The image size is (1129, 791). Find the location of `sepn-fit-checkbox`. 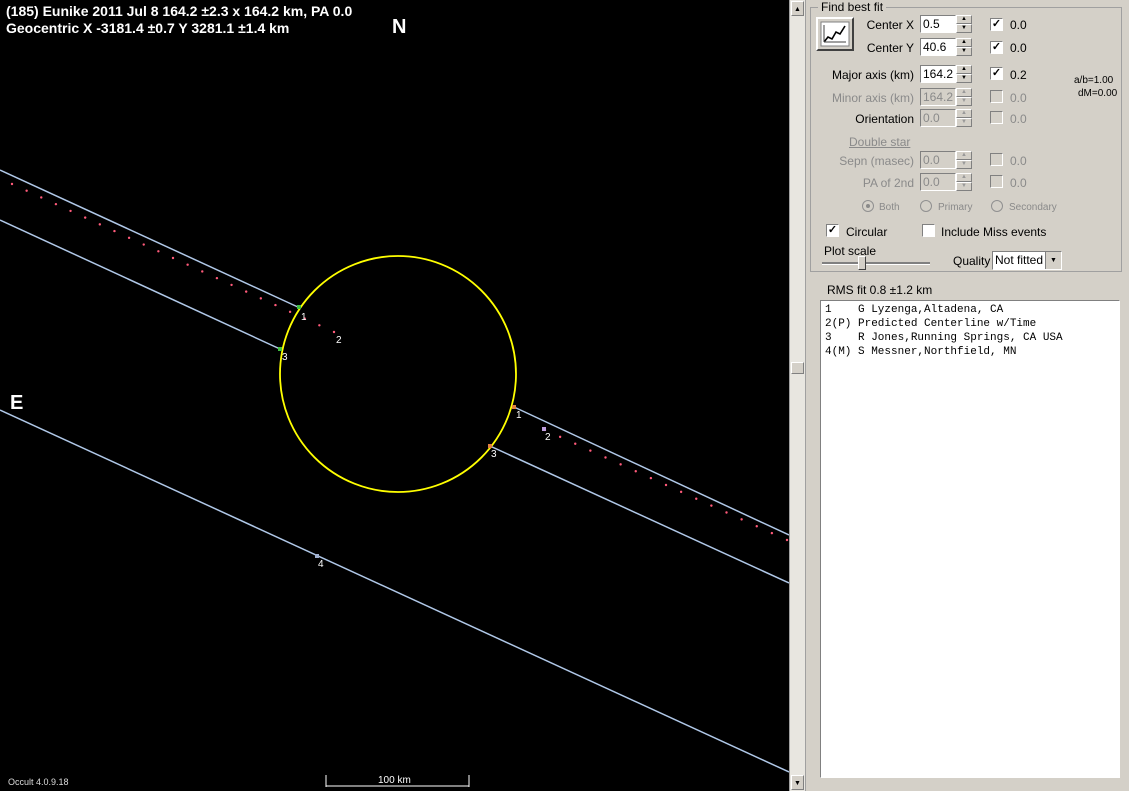

sepn-fit-checkbox is located at coordinates (996, 159).